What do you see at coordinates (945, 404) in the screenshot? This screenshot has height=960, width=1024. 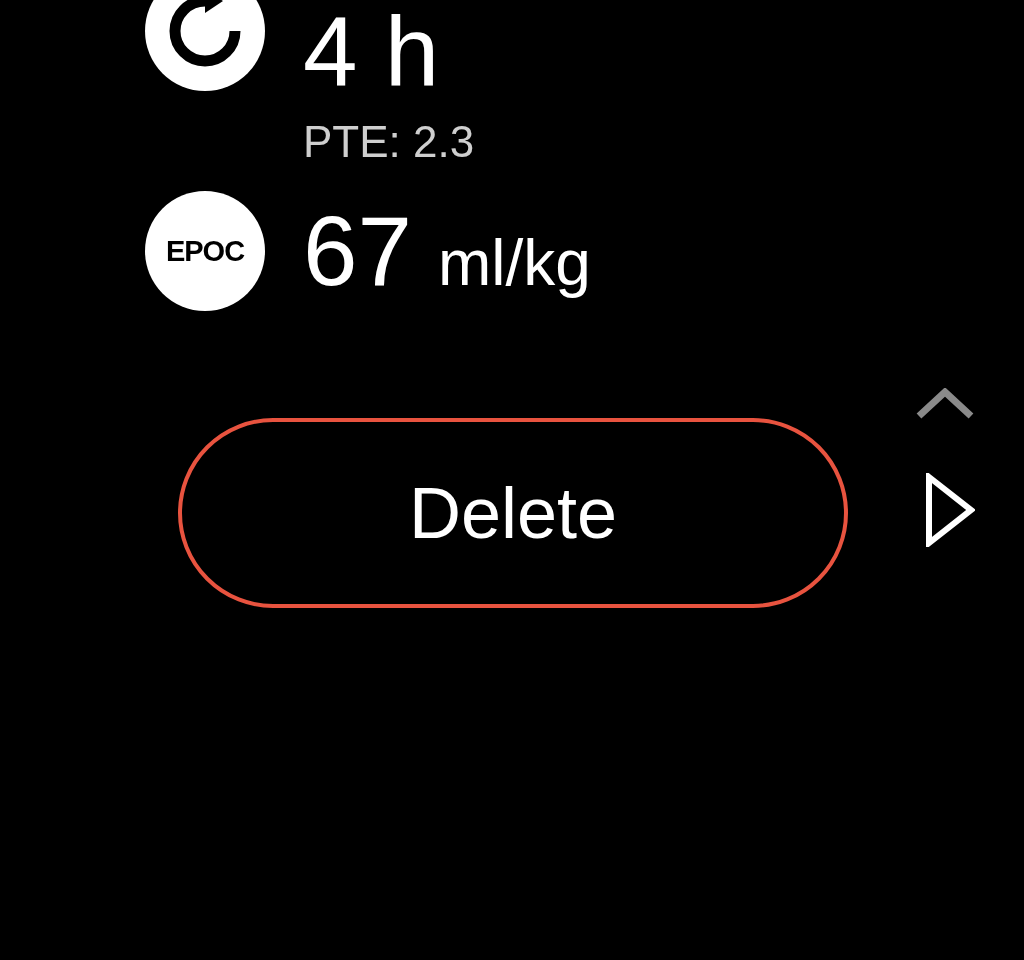 I see `chevron-up-icon` at bounding box center [945, 404].